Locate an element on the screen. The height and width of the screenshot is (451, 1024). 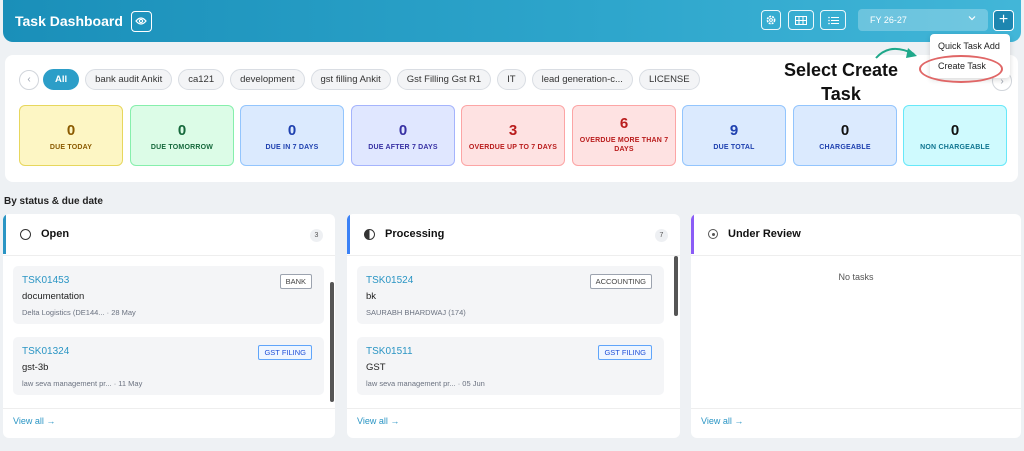
stat-chargeable: 0 CHARGEABLE is located at coordinates (845, 135).